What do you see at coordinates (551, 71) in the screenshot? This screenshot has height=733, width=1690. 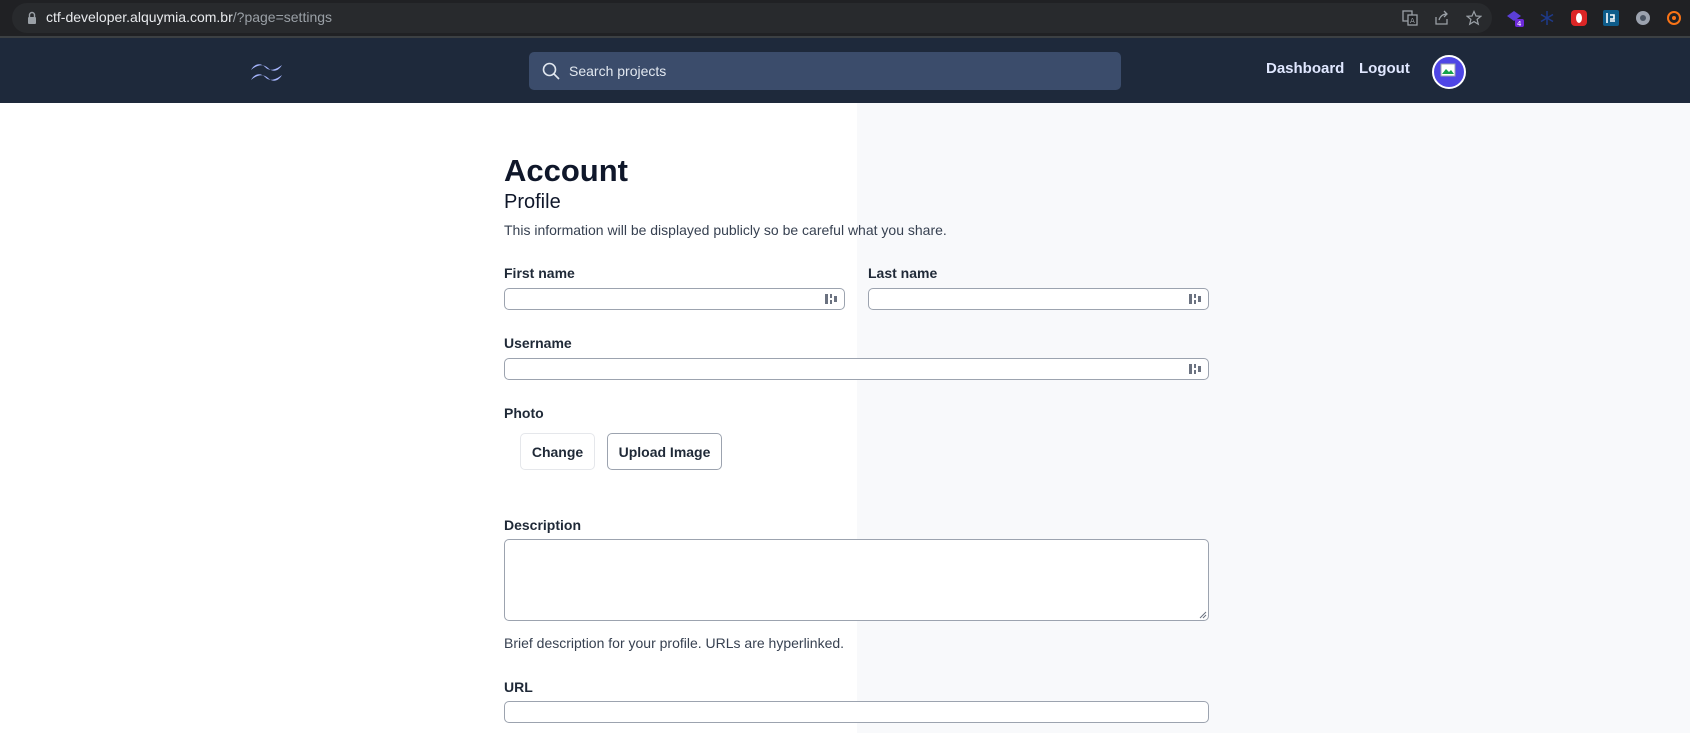 I see `search-icon` at bounding box center [551, 71].